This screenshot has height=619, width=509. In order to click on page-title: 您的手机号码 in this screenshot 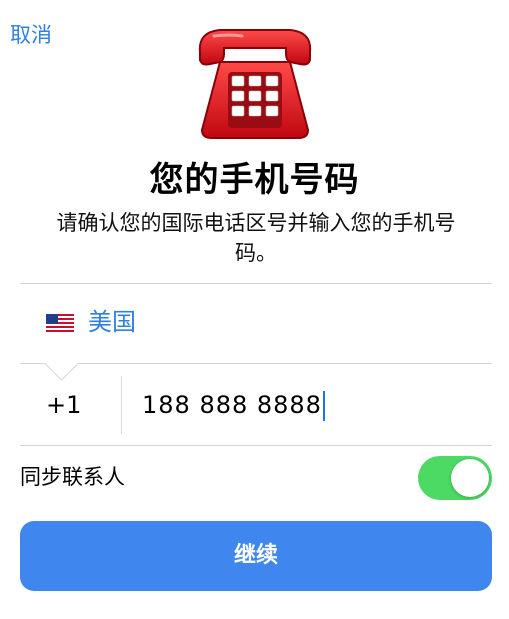, I will do `click(254, 180)`.